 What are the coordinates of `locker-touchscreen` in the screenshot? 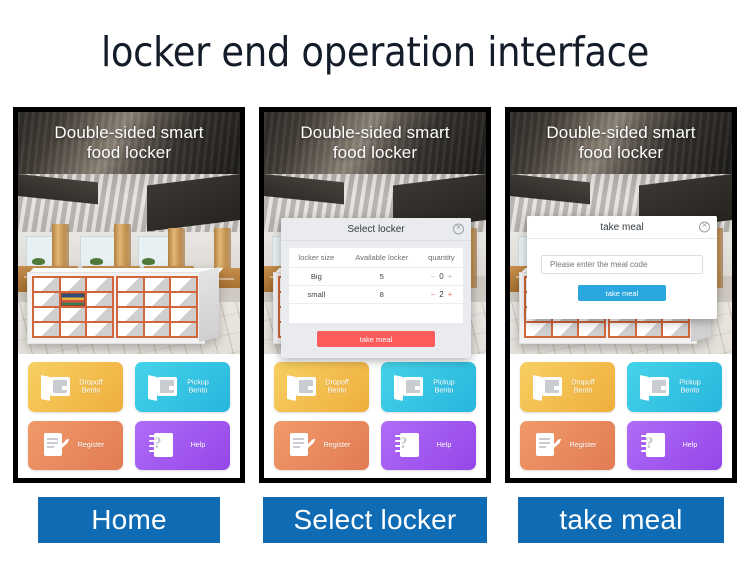 It's located at (73, 299).